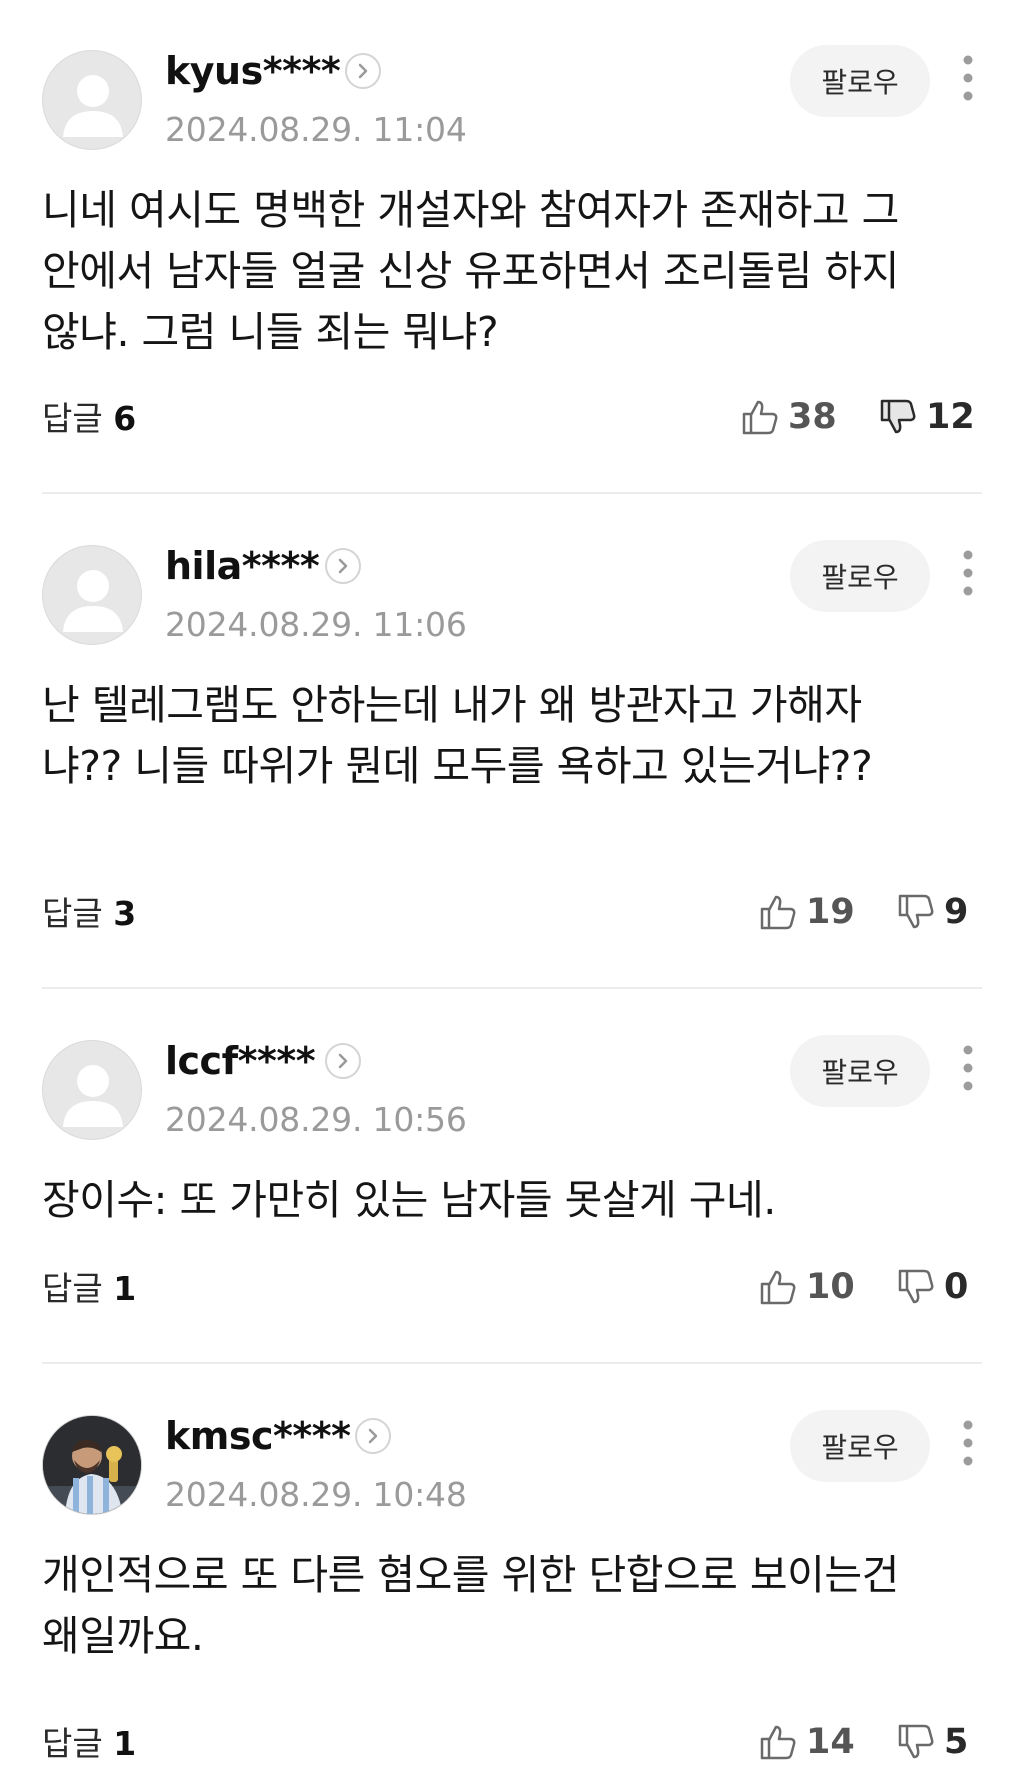 Image resolution: width=1024 pixels, height=1773 pixels. Describe the element at coordinates (125, 418) in the screenshot. I see `reply-count: 6` at that location.